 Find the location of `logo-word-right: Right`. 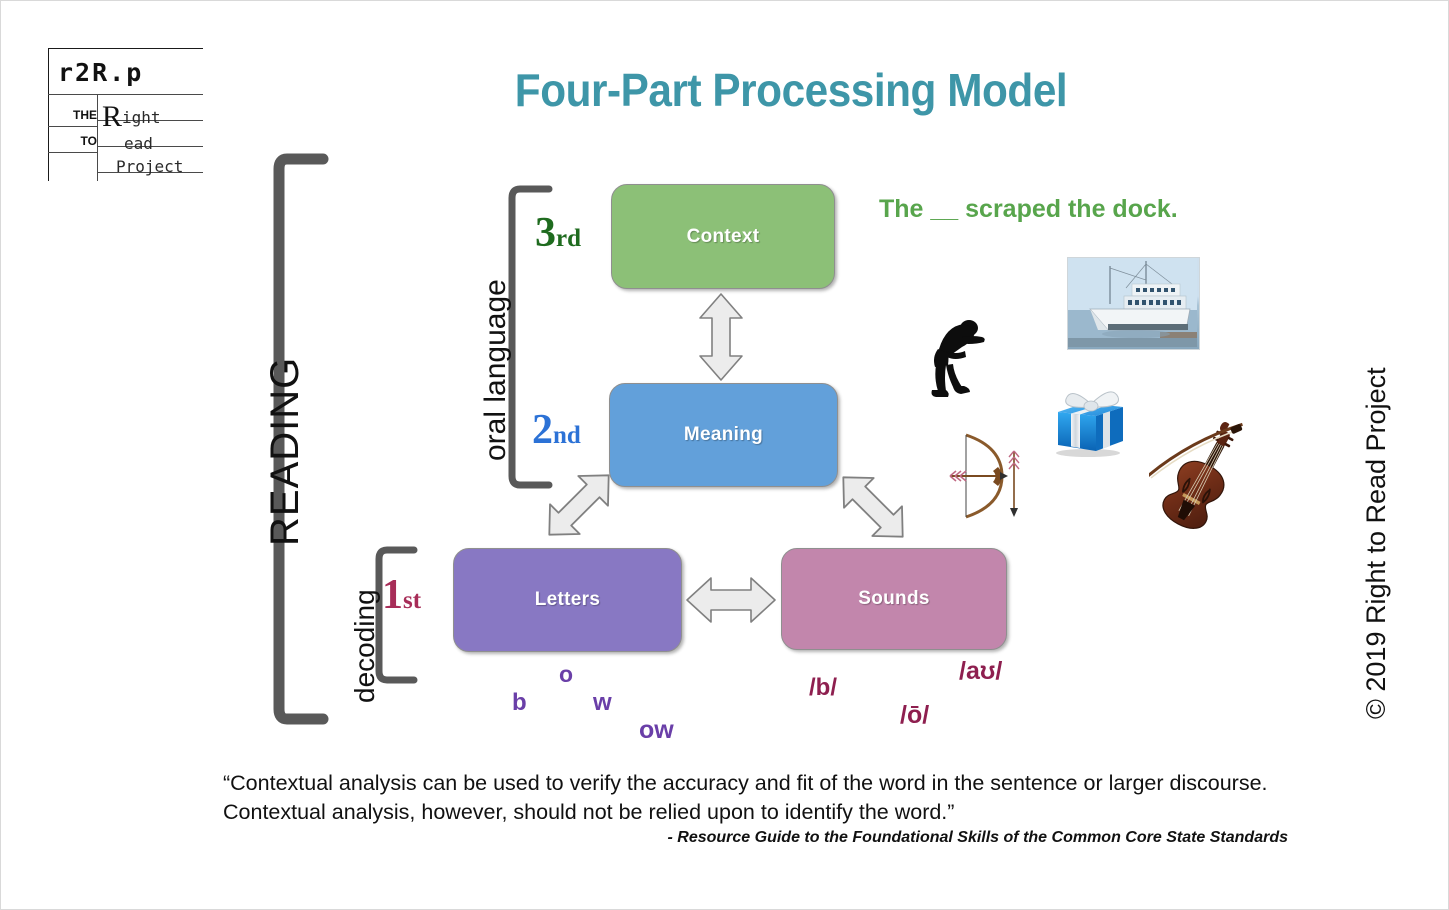

logo-word-right: Right is located at coordinates (142, 117).